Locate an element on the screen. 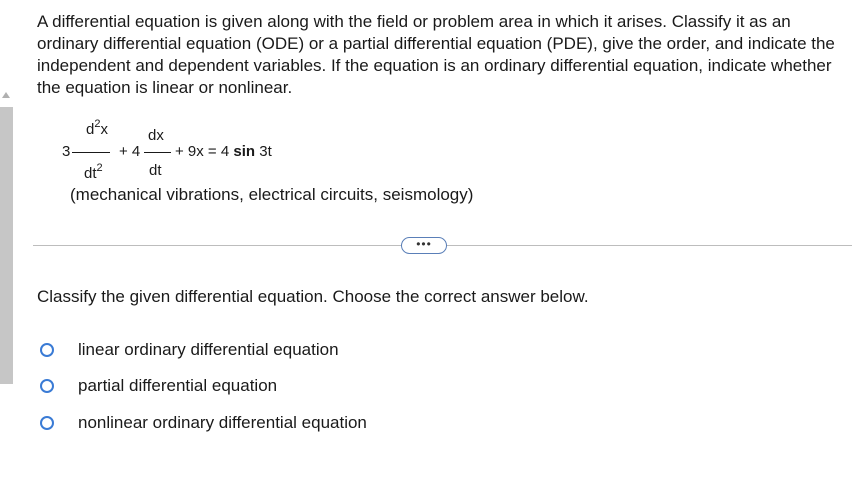 The height and width of the screenshot is (483, 852). option-label: nonlinear ordinary differential equation is located at coordinates (222, 422).